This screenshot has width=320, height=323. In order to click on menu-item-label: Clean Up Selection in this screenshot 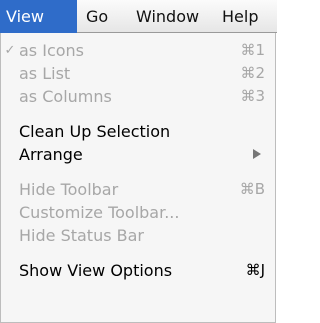, I will do `click(95, 131)`.